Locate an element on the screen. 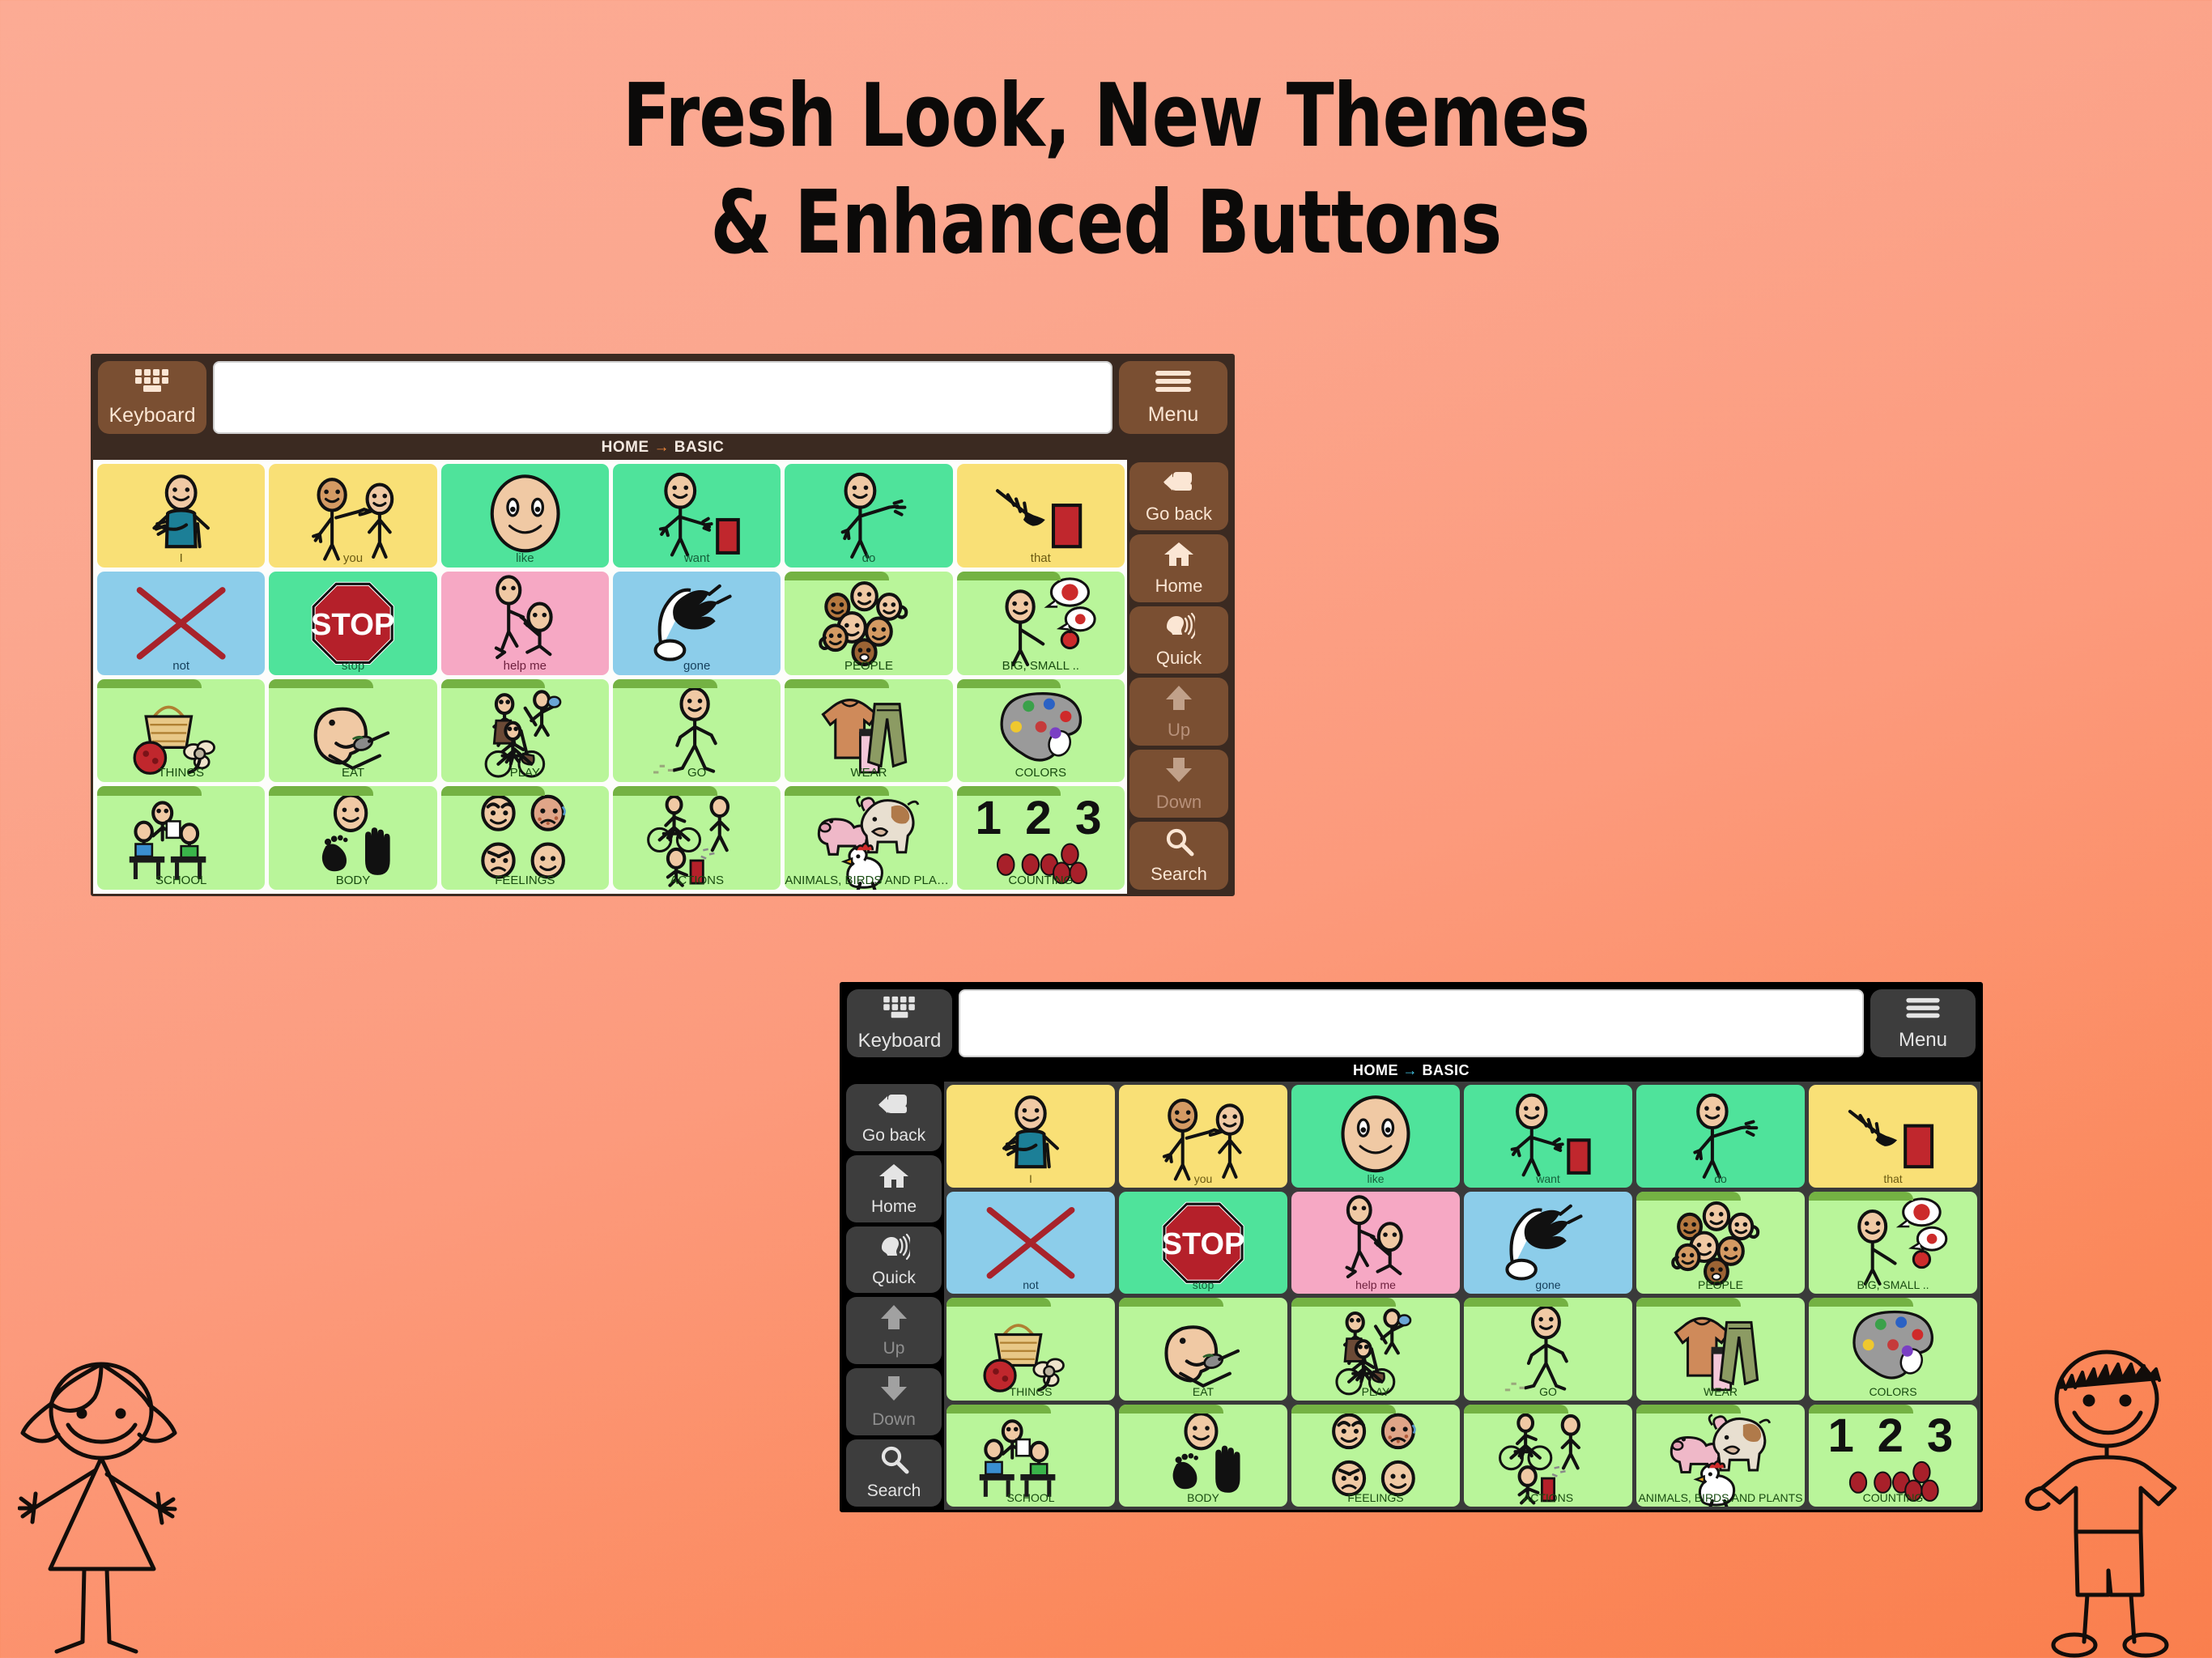  symbol-button-label: gone is located at coordinates (1548, 1284).